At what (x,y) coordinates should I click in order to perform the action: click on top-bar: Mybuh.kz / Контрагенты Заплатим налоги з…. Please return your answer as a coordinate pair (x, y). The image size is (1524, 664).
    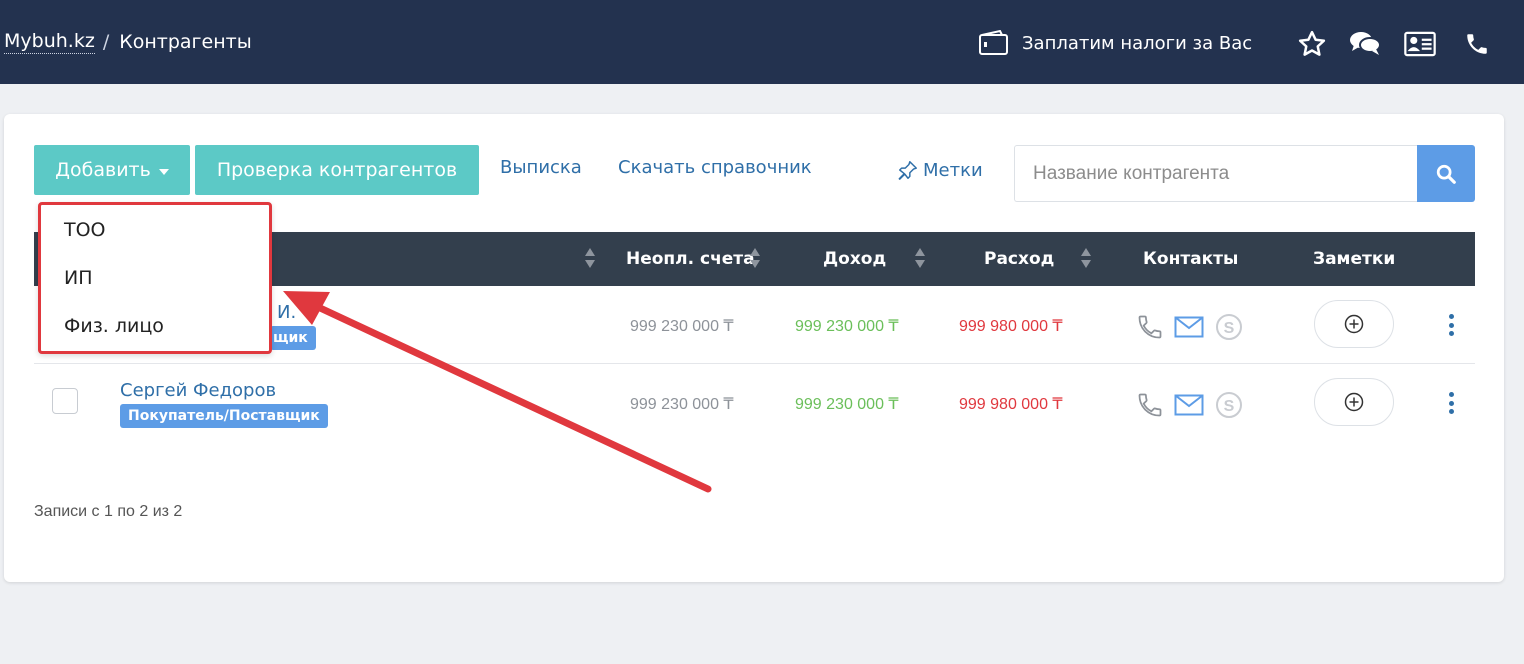
    Looking at the image, I should click on (762, 42).